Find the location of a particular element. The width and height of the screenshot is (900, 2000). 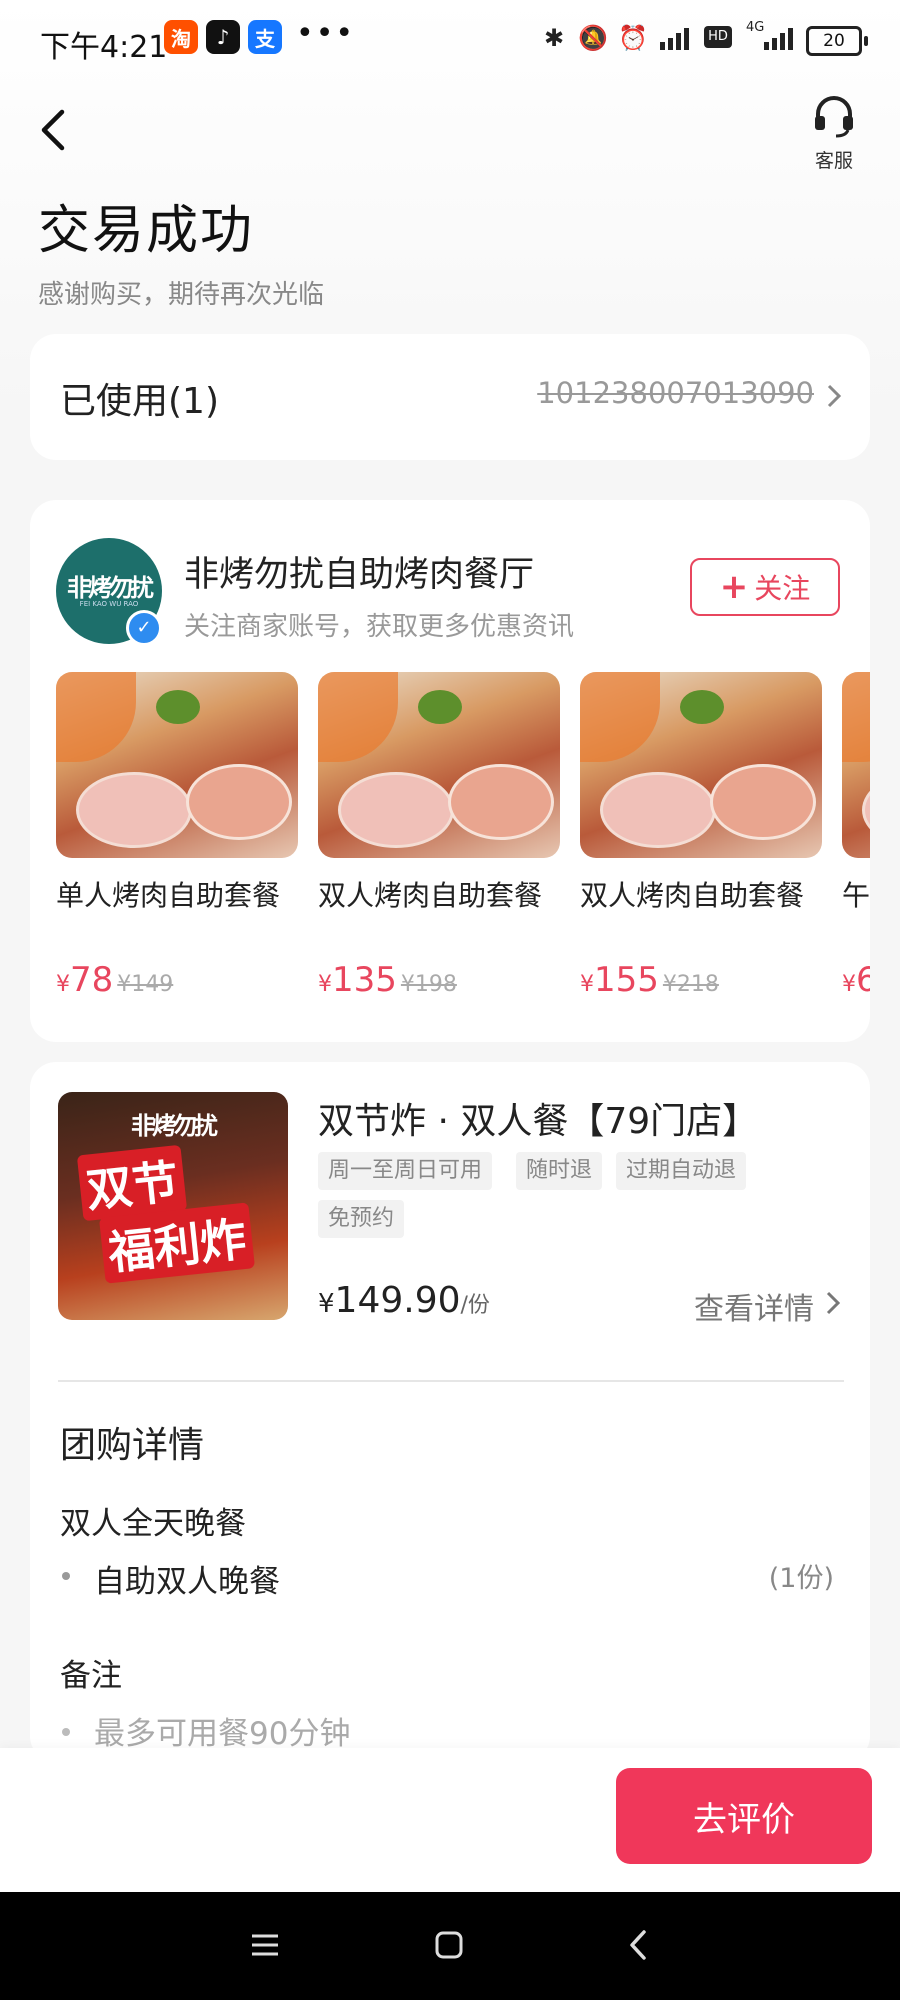

product-card: 单人烤肉自助套餐 ¥78 ¥149 is located at coordinates (177, 836).